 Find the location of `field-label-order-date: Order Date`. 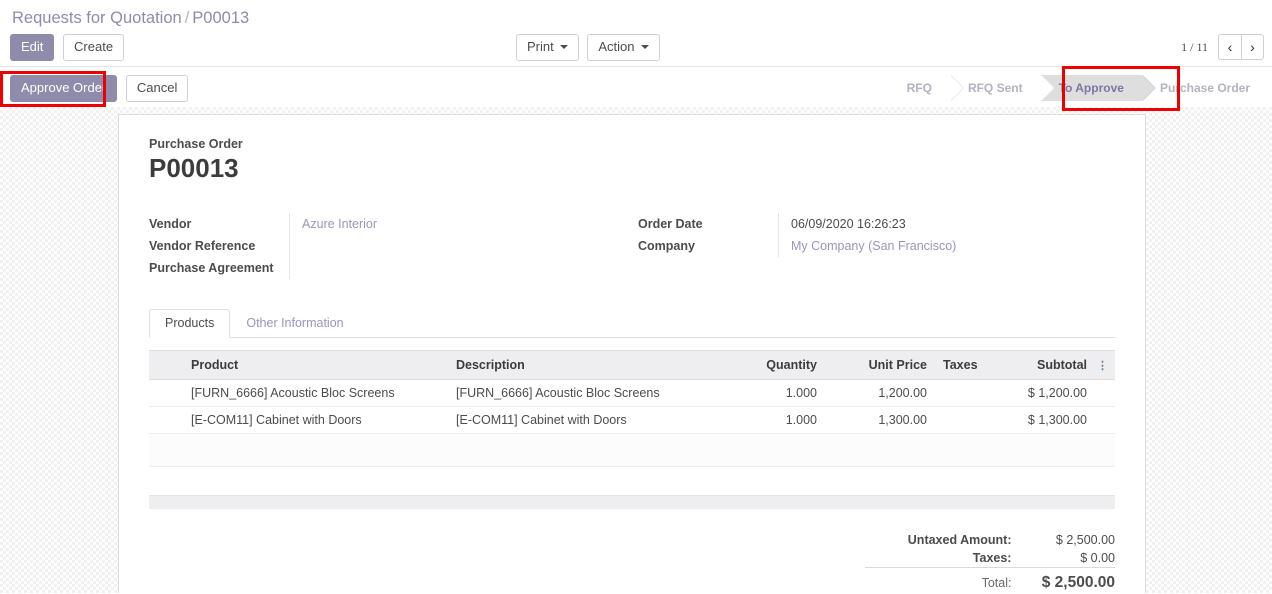

field-label-order-date: Order Date is located at coordinates (708, 224).